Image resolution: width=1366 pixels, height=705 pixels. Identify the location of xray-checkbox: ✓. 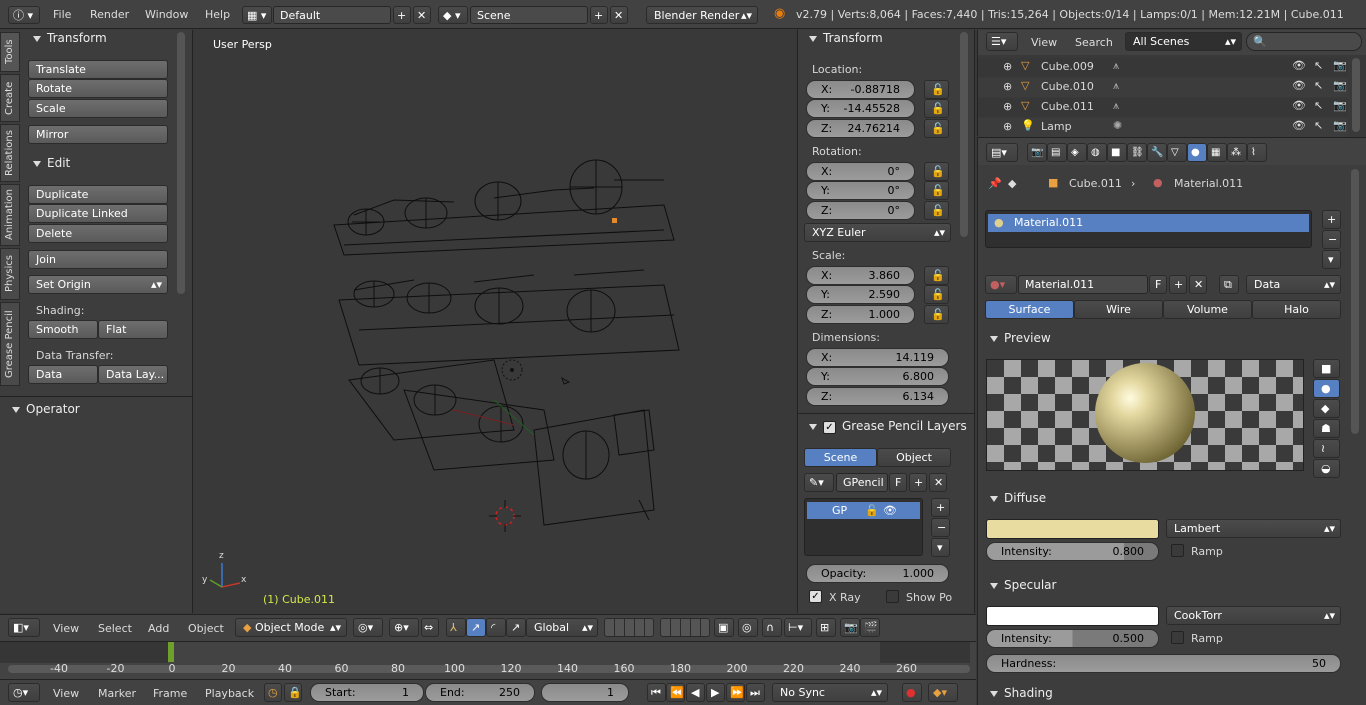
(815, 596).